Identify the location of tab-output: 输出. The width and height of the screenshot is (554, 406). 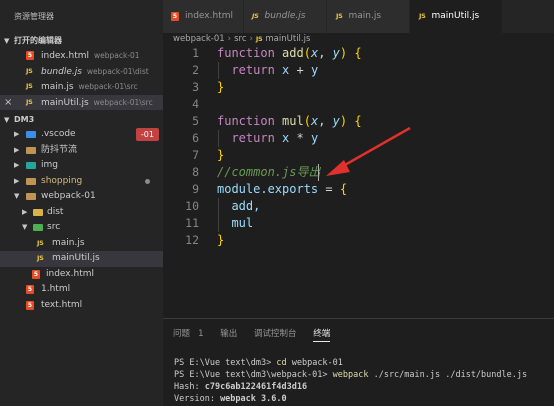
(228, 334).